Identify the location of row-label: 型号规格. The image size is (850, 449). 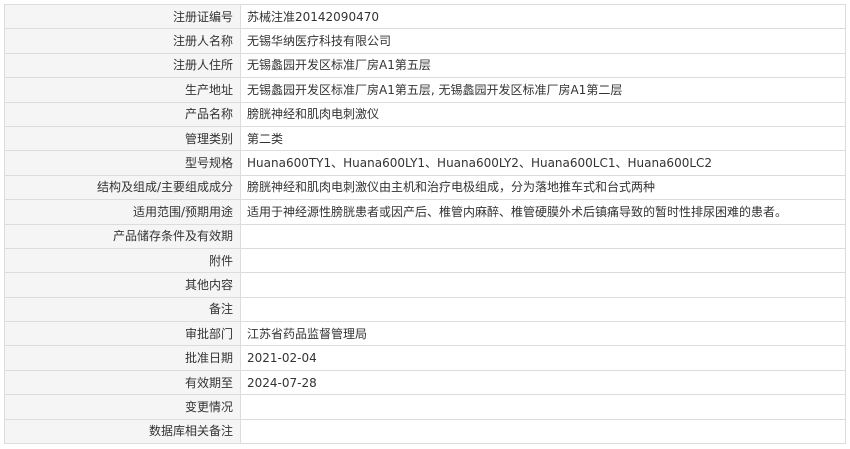
(122, 163).